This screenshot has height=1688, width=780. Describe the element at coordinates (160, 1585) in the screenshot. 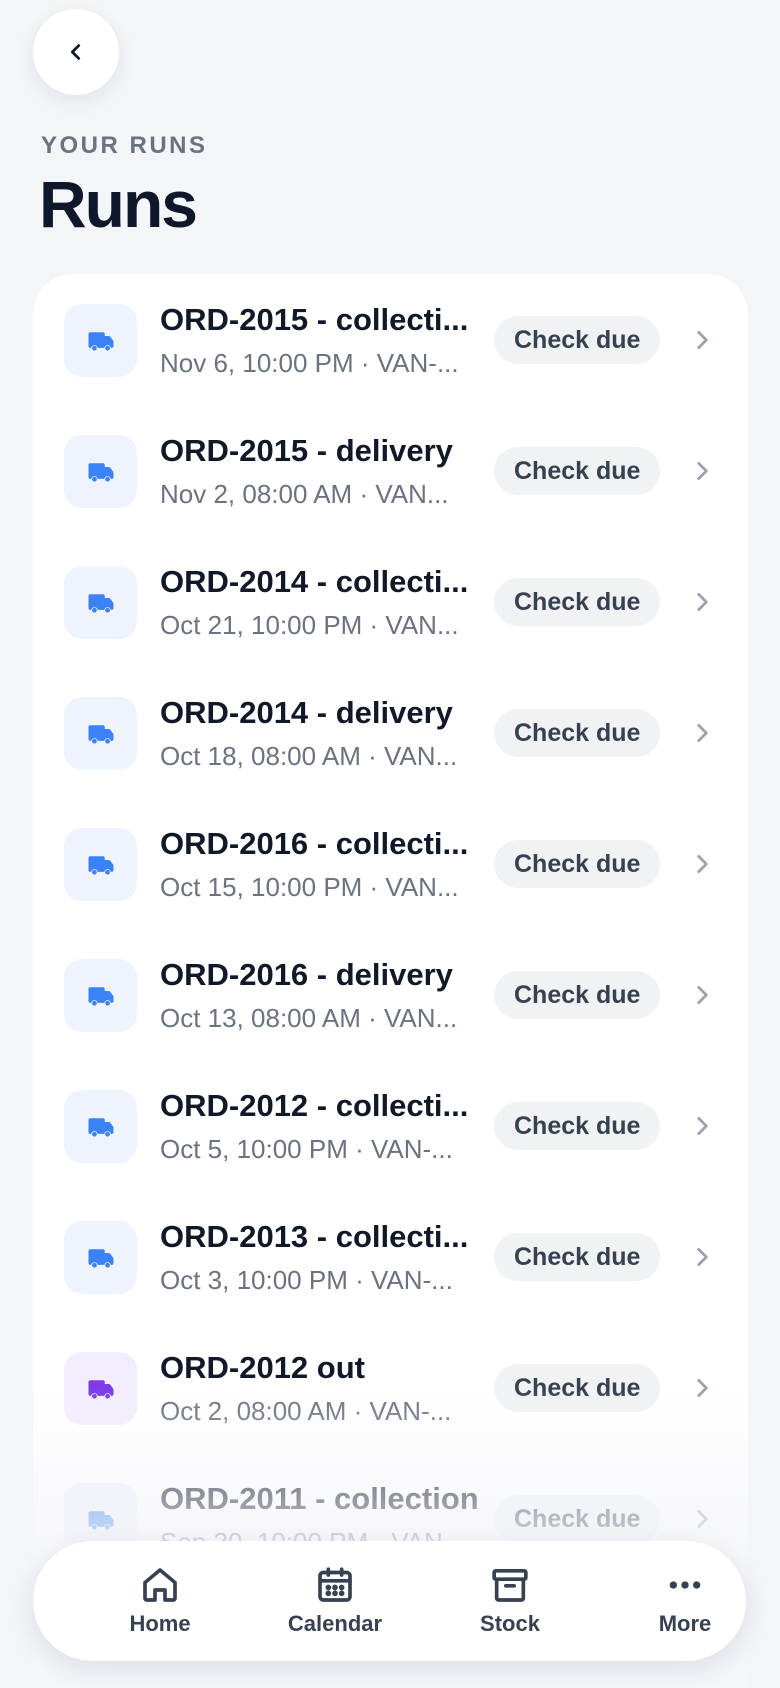

I see `home-icon` at that location.